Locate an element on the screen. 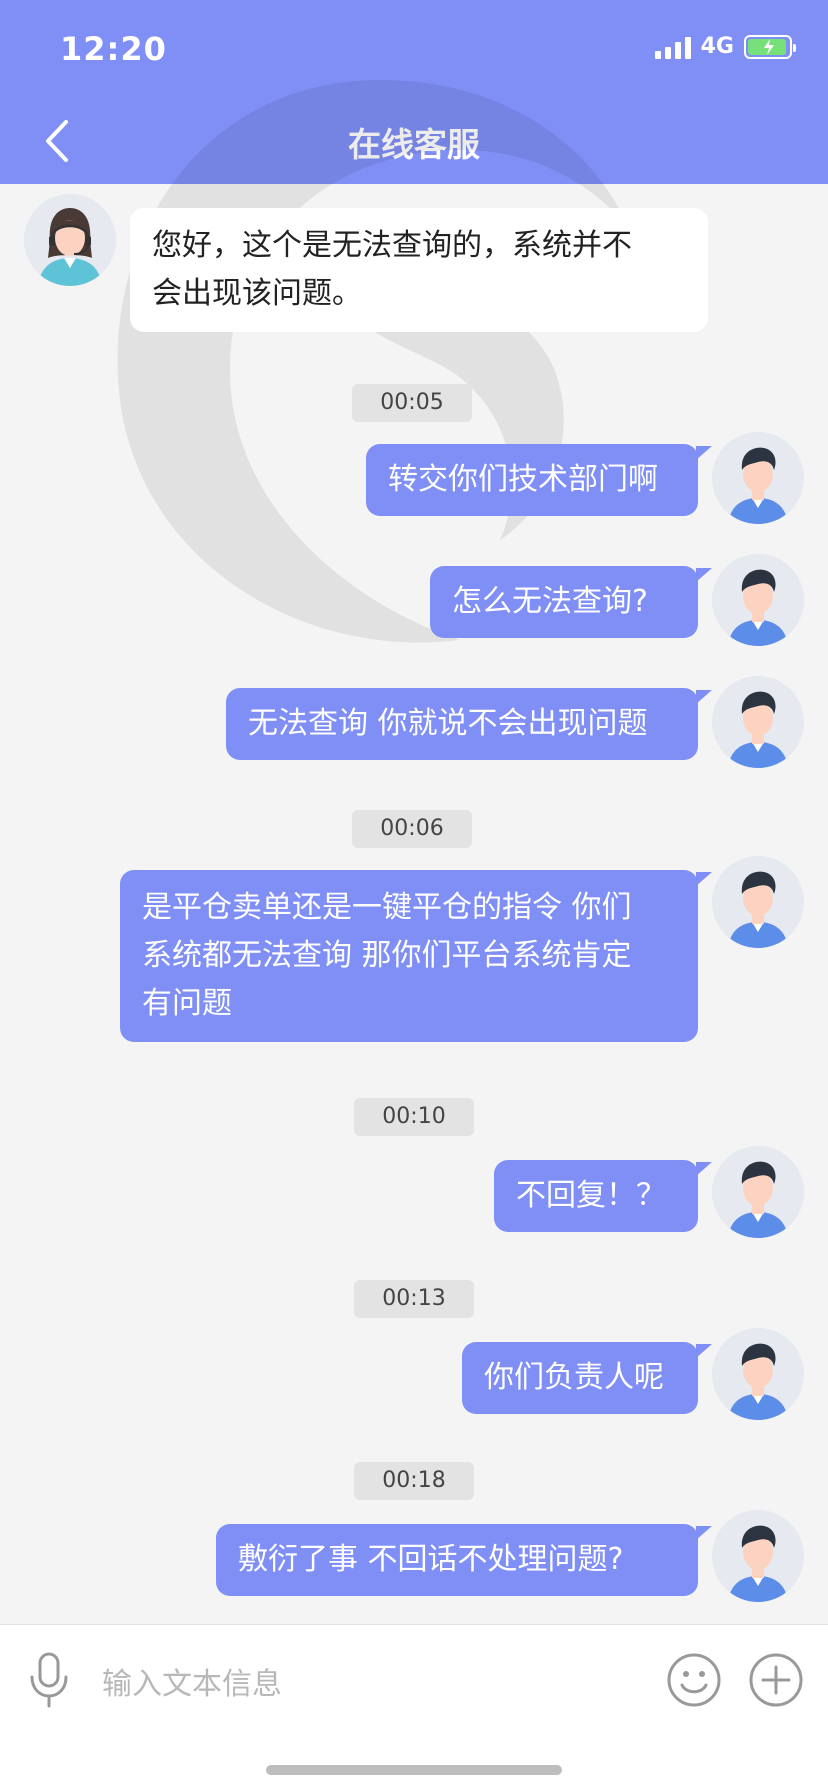  agent-avatar-icon is located at coordinates (70, 240).